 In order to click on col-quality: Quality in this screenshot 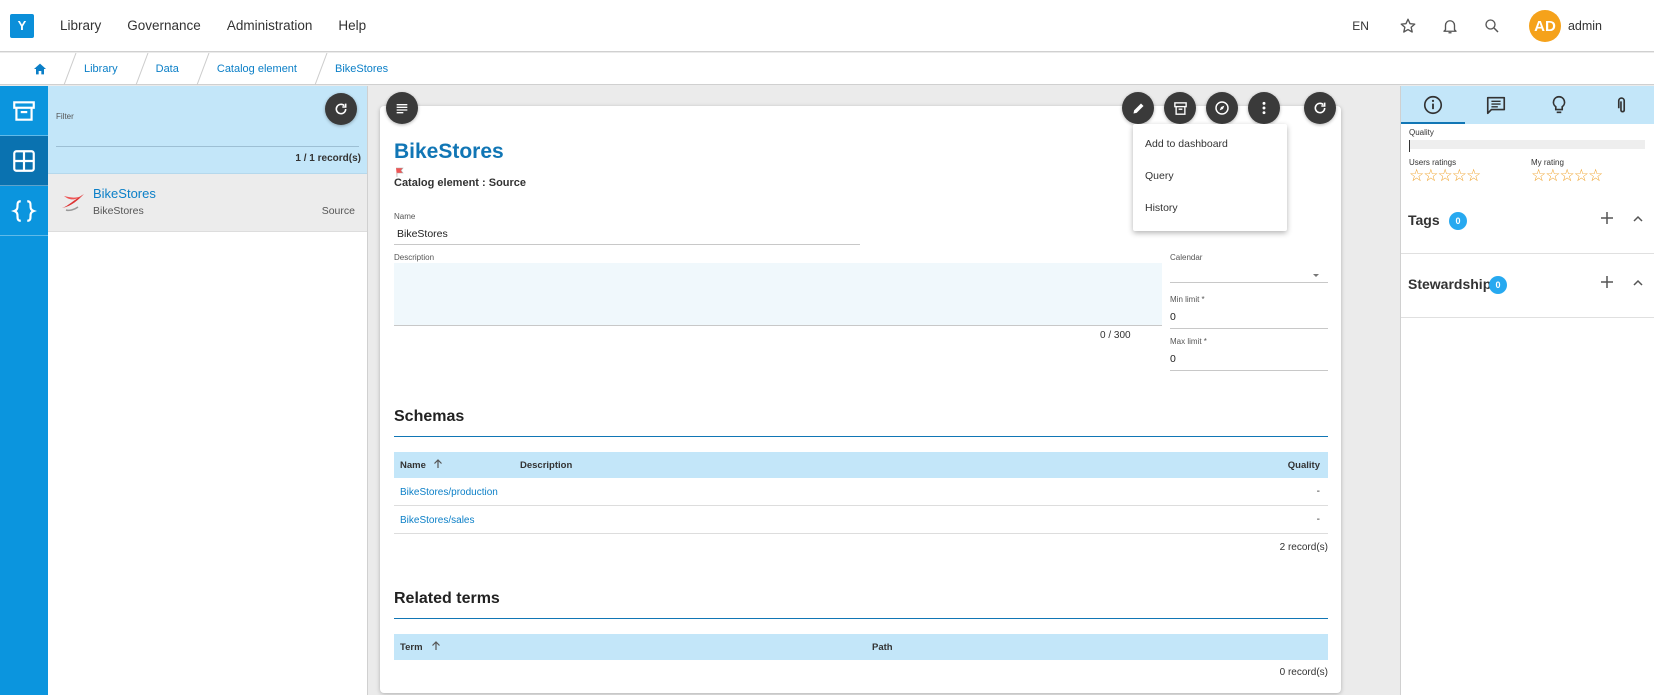, I will do `click(1304, 465)`.